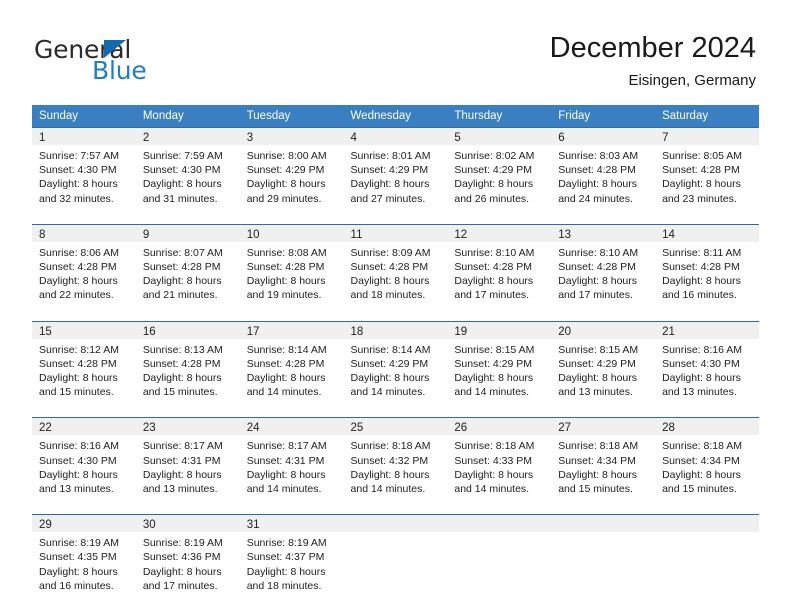  Describe the element at coordinates (84, 136) in the screenshot. I see `day-number: 1` at that location.